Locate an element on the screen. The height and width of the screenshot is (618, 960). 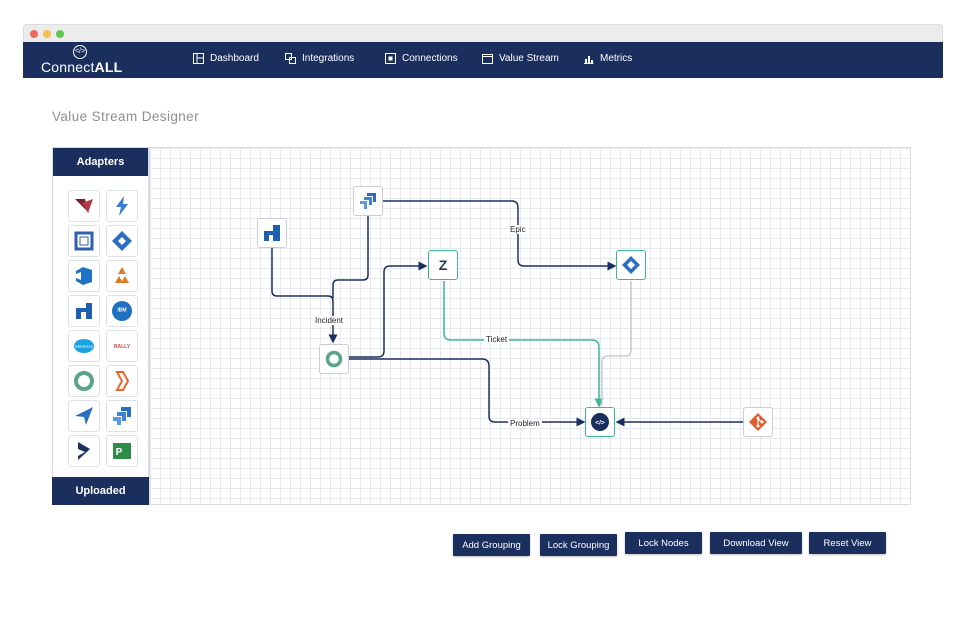
square-frame-icon is located at coordinates (84, 241).